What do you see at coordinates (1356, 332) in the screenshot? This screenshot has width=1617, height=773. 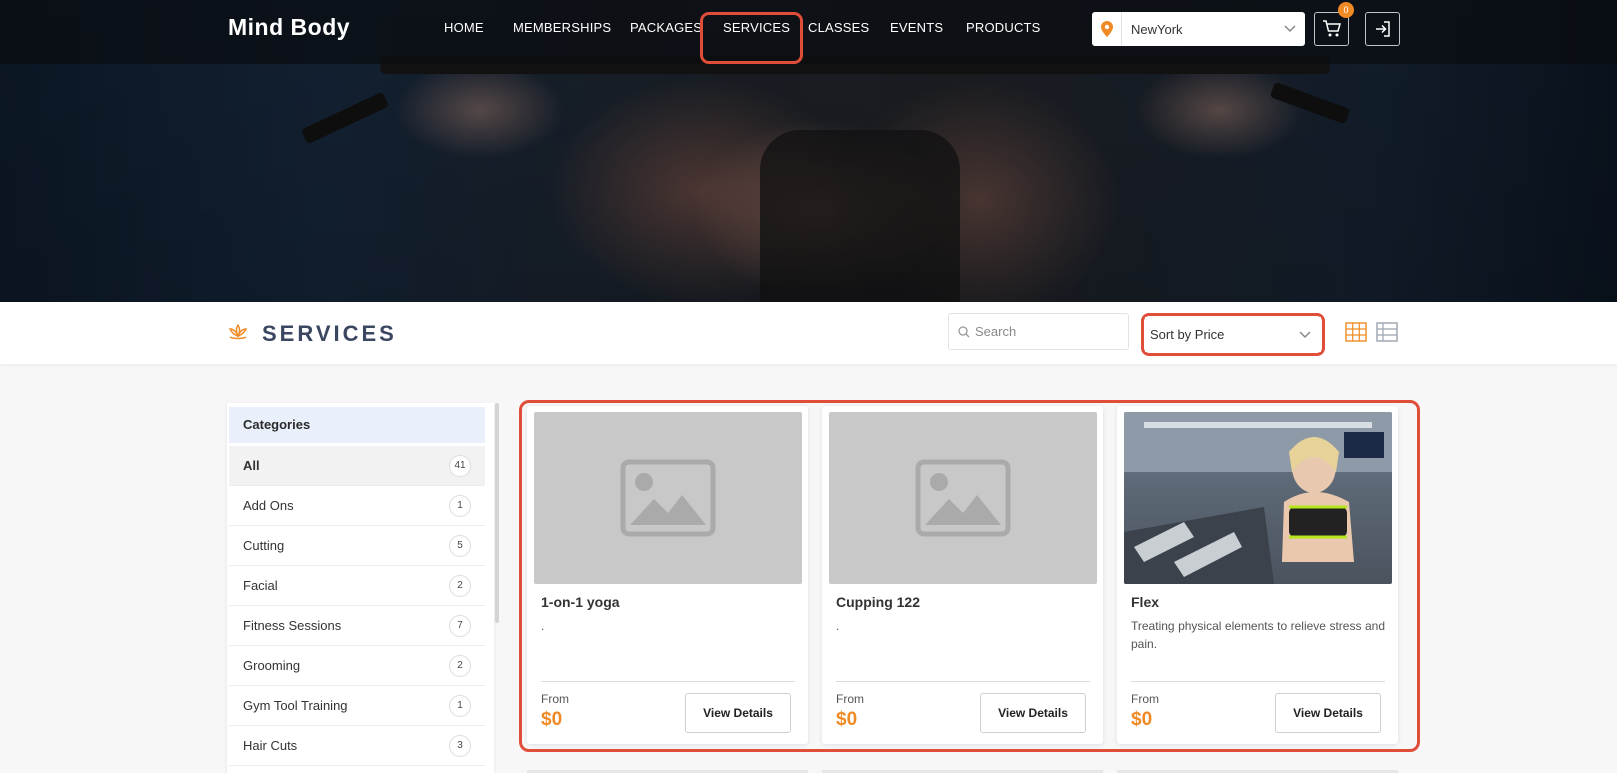 I see `grid-view-icon` at bounding box center [1356, 332].